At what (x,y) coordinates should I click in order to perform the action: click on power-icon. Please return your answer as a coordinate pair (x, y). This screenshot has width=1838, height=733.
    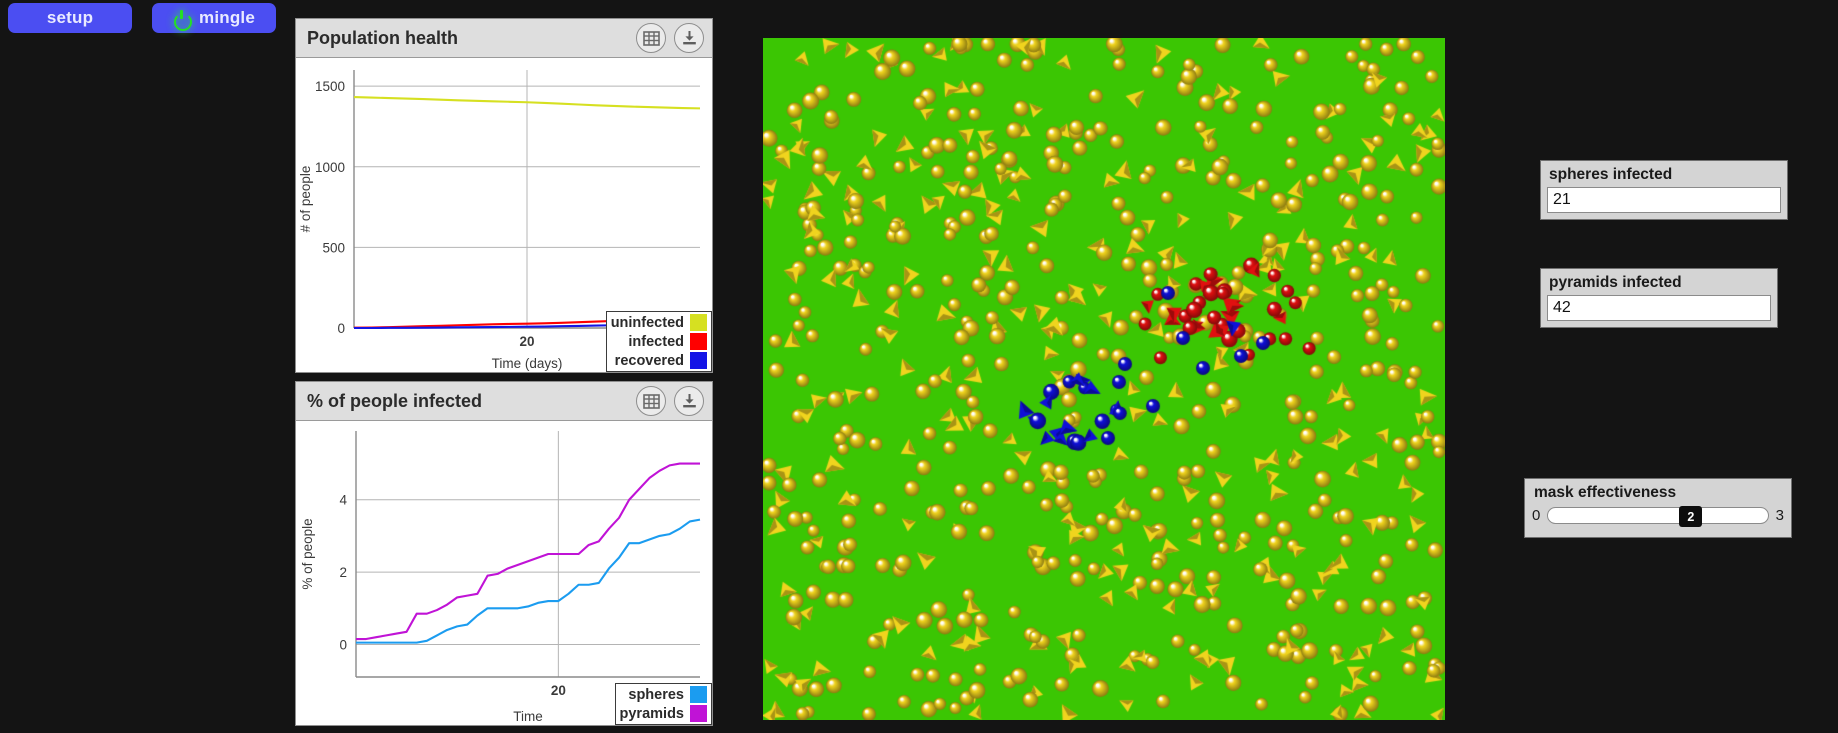
    Looking at the image, I should click on (181, 18).